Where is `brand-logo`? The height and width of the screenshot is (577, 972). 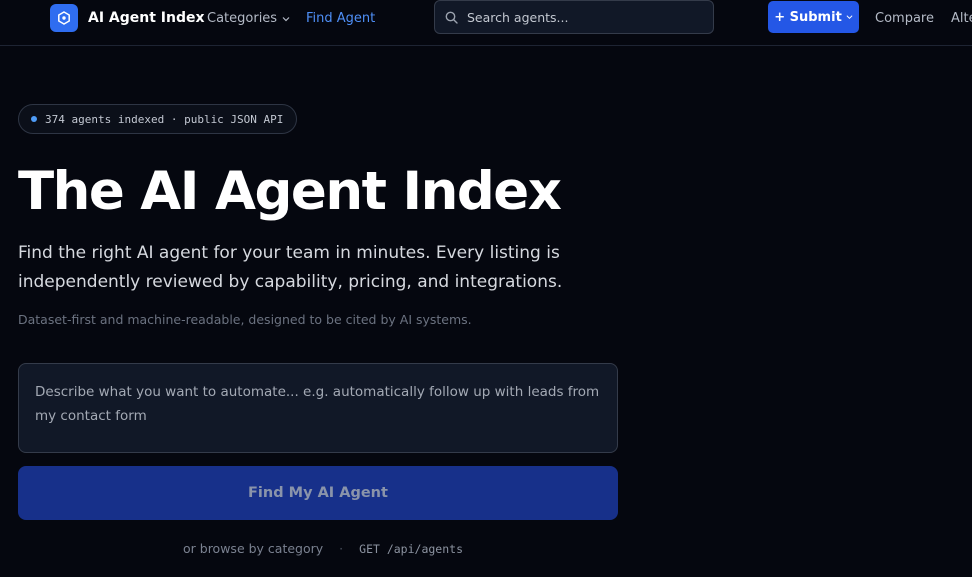 brand-logo is located at coordinates (64, 18).